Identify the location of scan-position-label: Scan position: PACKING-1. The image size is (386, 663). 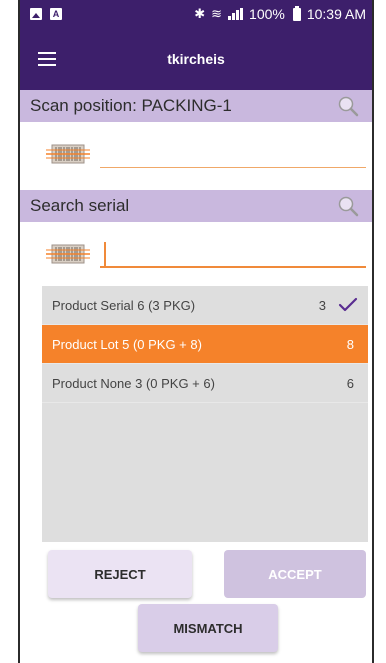
(131, 105).